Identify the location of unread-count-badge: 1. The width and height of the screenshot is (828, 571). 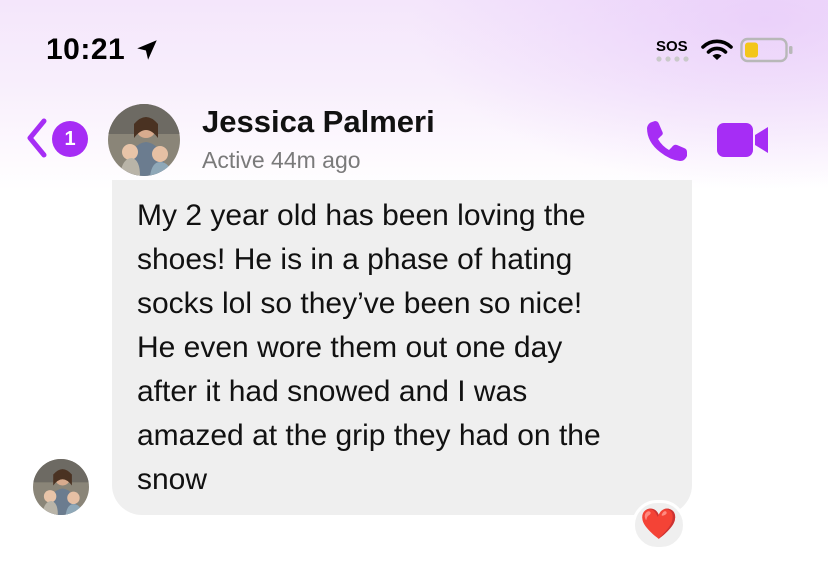
(70, 139).